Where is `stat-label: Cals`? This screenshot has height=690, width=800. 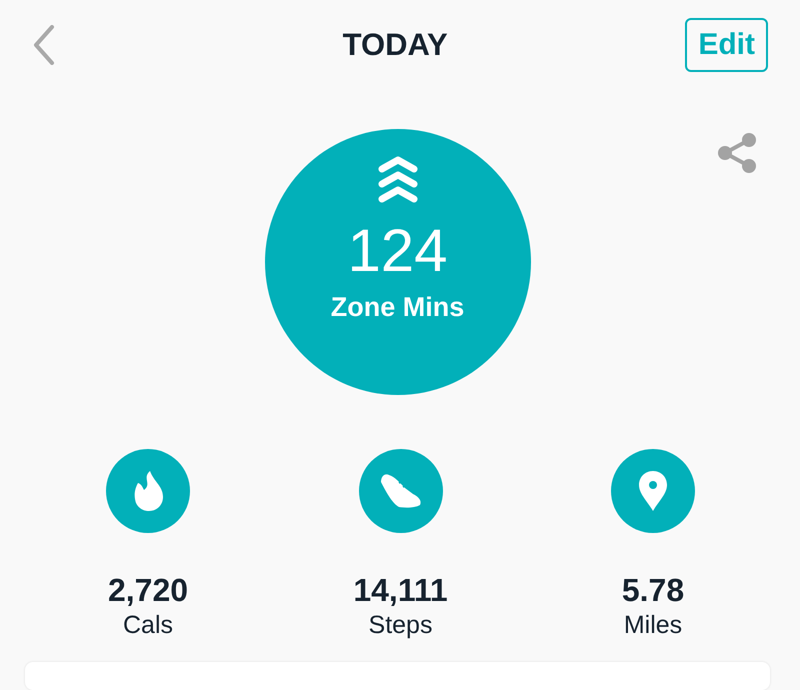 stat-label: Cals is located at coordinates (147, 625).